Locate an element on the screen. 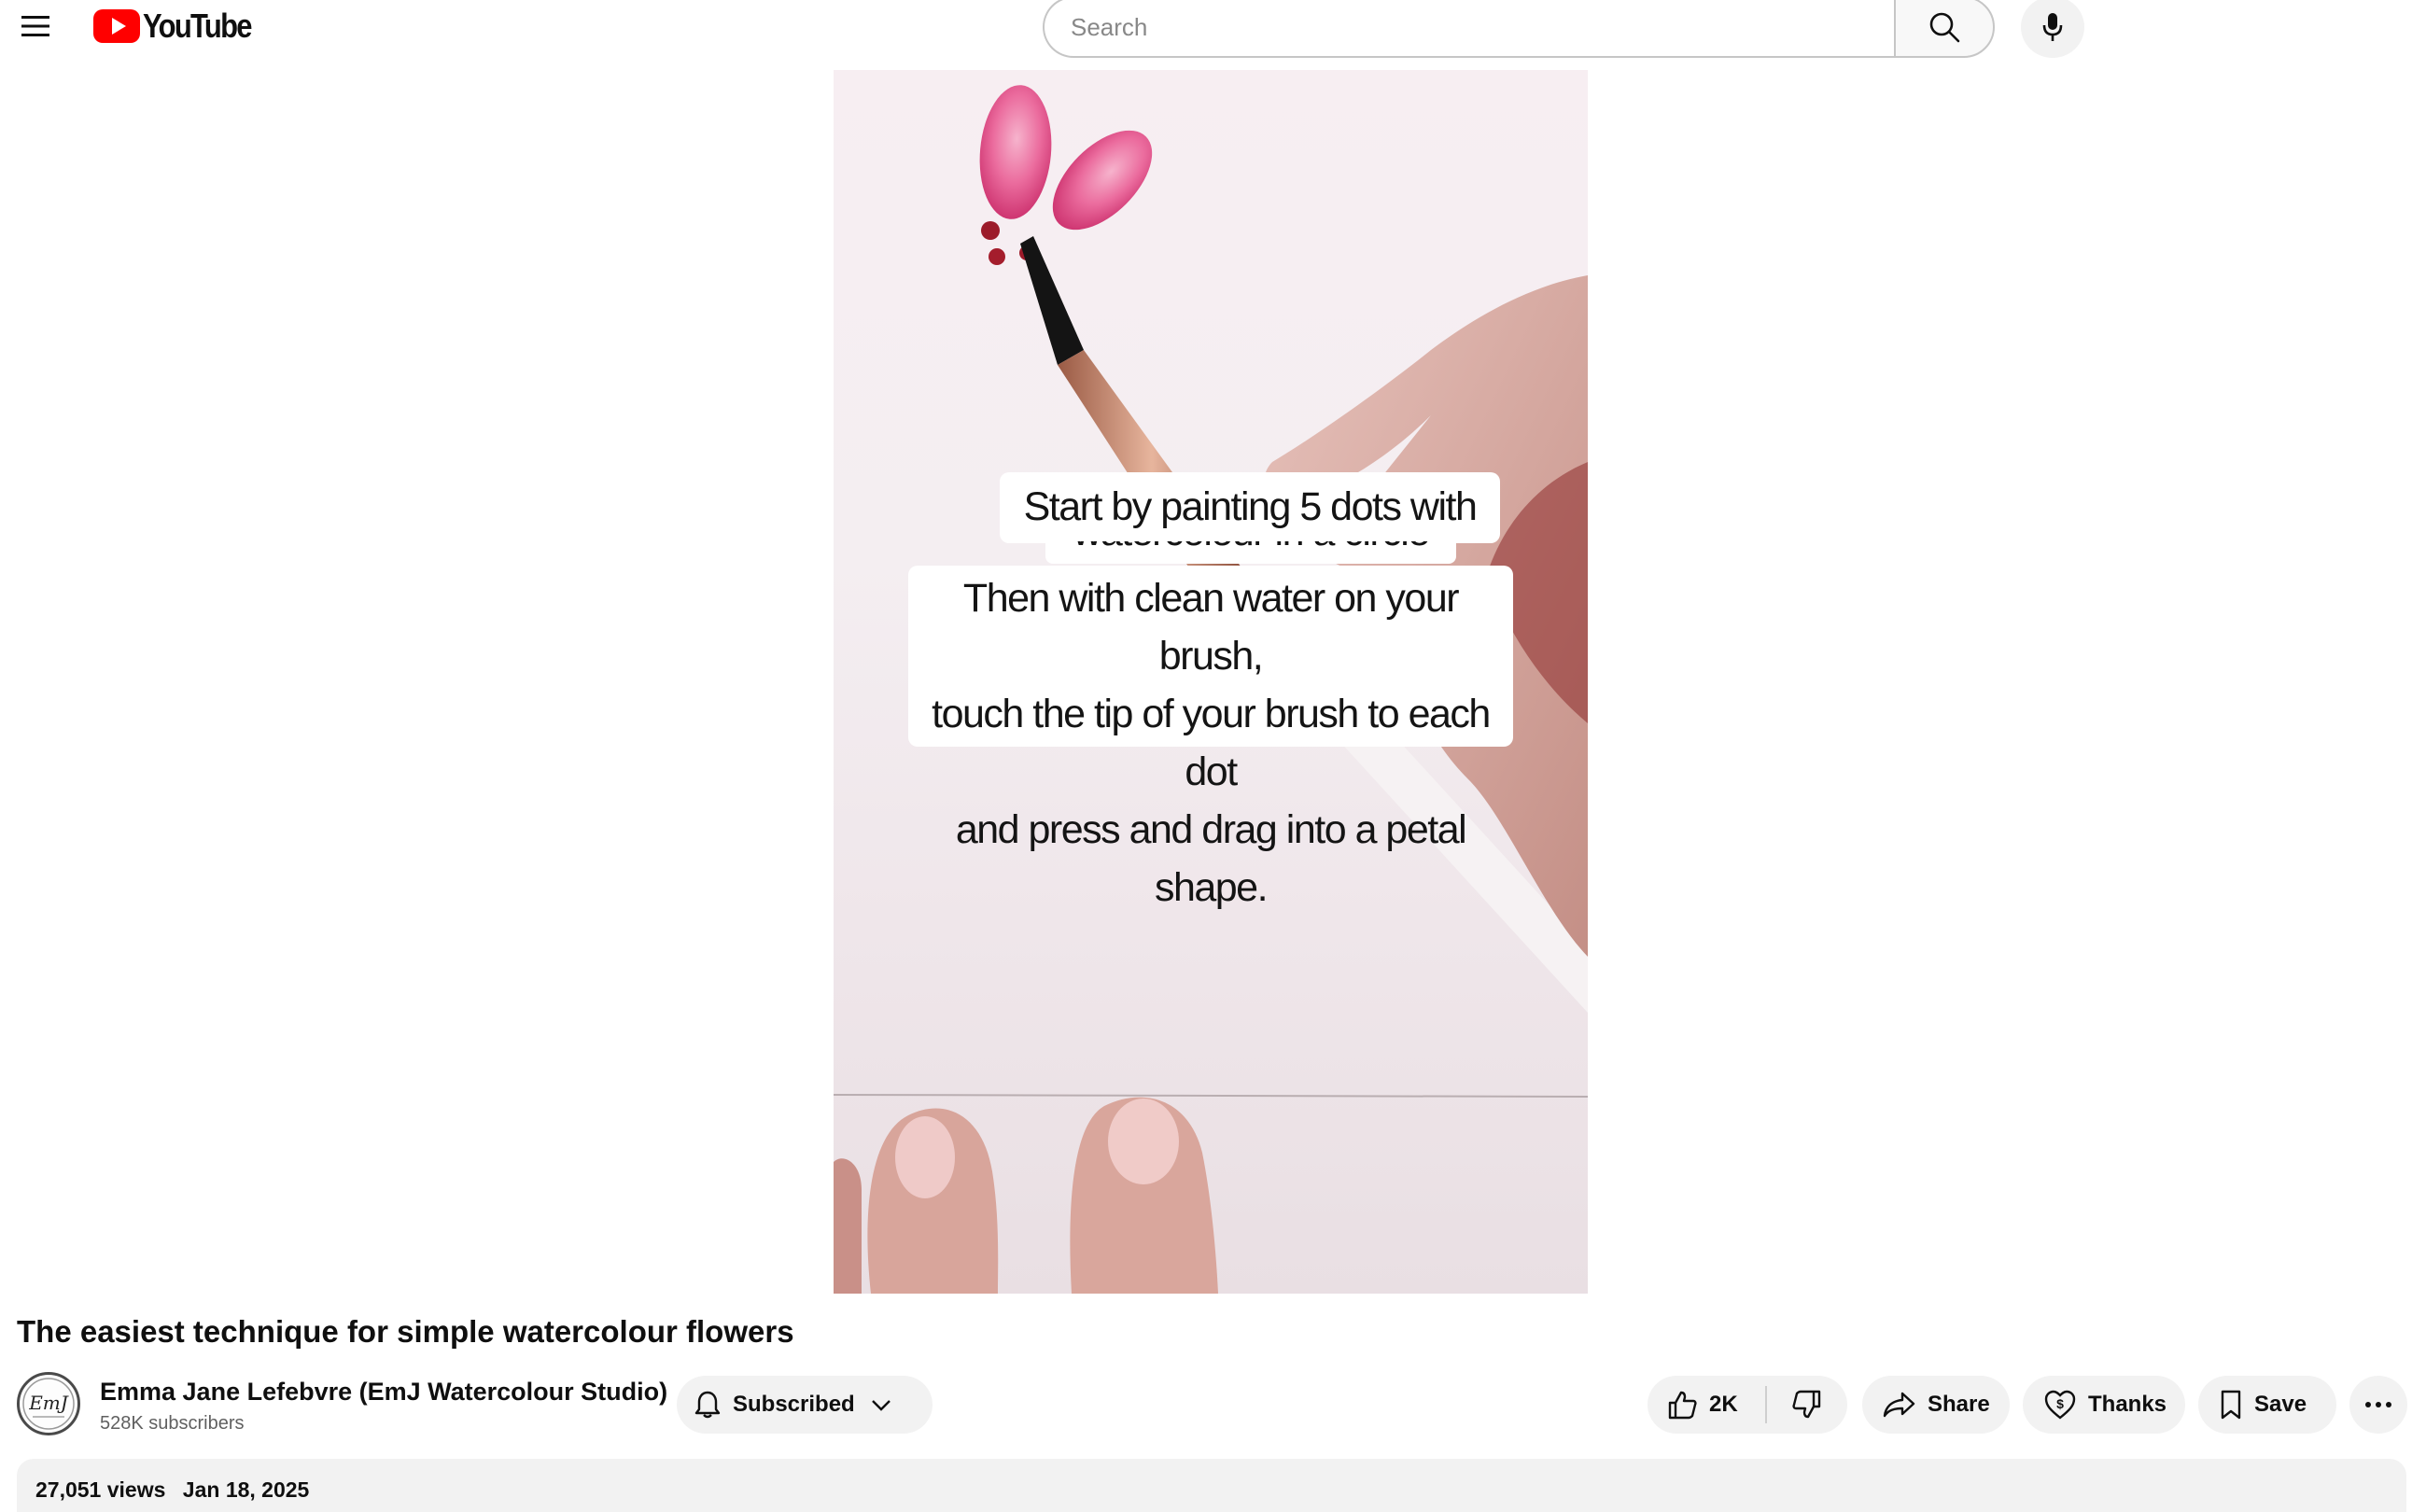 The height and width of the screenshot is (1512, 2412). like-dislike-group: 2K is located at coordinates (1747, 1405).